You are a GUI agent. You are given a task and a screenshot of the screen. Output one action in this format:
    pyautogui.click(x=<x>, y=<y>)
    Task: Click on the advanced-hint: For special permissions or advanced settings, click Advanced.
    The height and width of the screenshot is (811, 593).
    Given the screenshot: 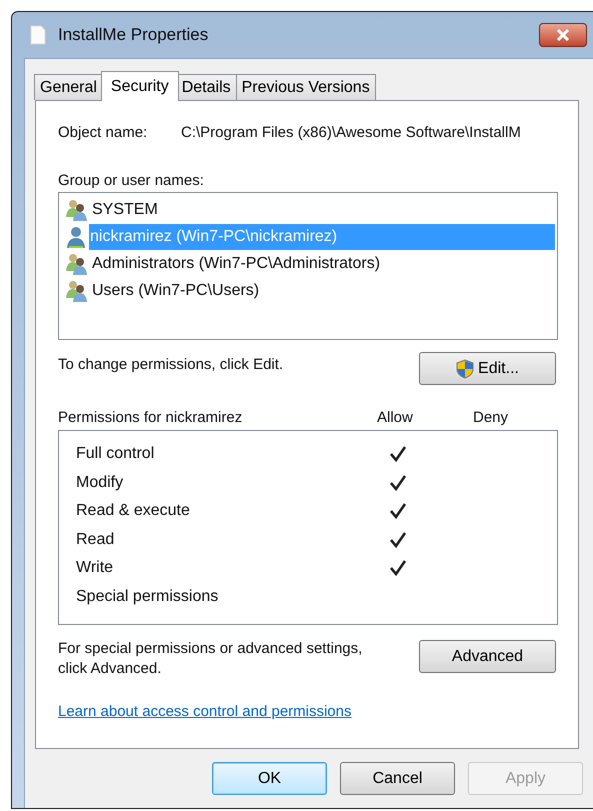 What is the action you would take?
    pyautogui.click(x=211, y=659)
    